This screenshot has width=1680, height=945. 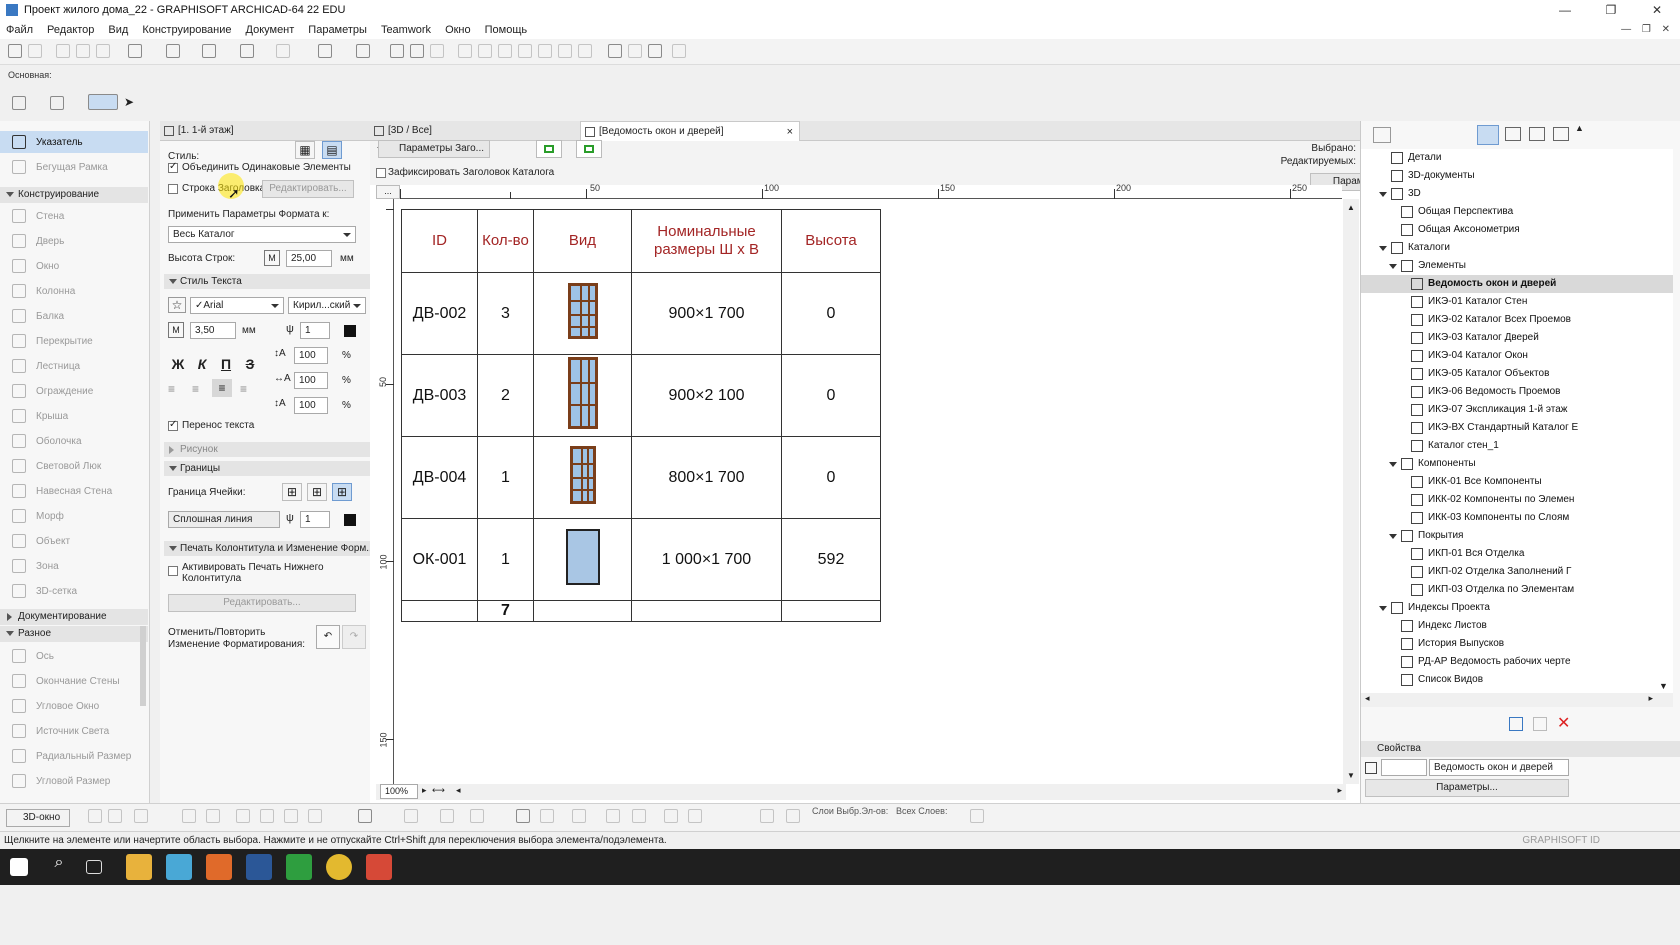 What do you see at coordinates (655, 51) in the screenshot?
I see `render-icon` at bounding box center [655, 51].